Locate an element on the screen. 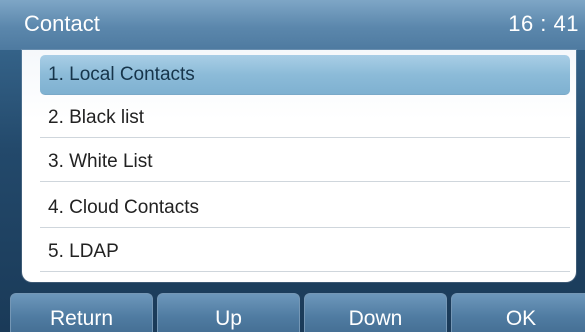 This screenshot has height=332, width=585. menu-item-ldap: 5. LDAP is located at coordinates (305, 252).